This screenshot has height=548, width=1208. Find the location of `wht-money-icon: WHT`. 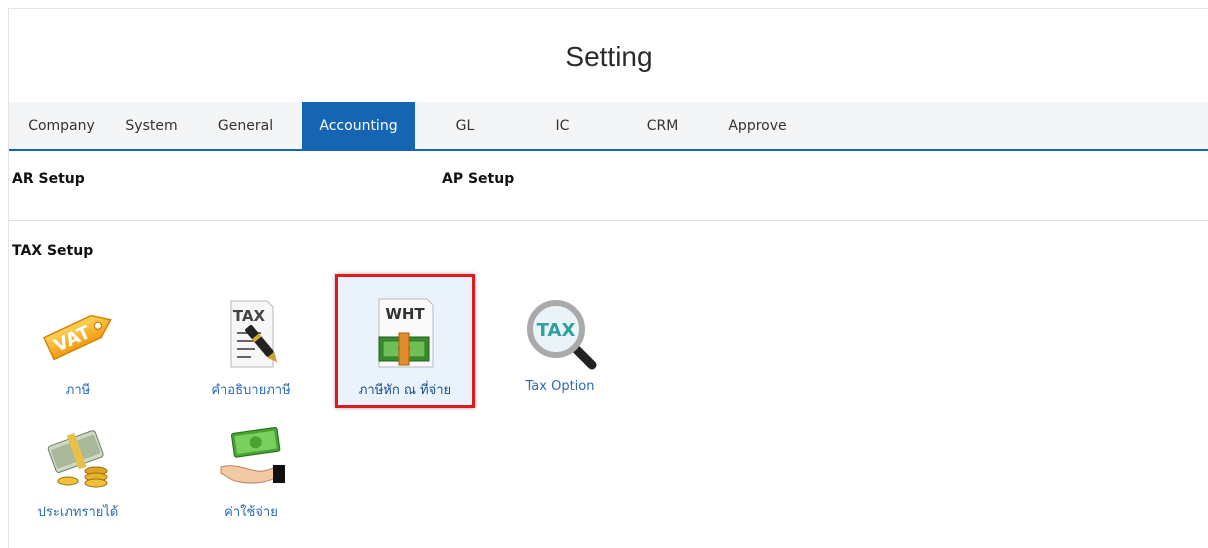

wht-money-icon: WHT is located at coordinates (405, 333).